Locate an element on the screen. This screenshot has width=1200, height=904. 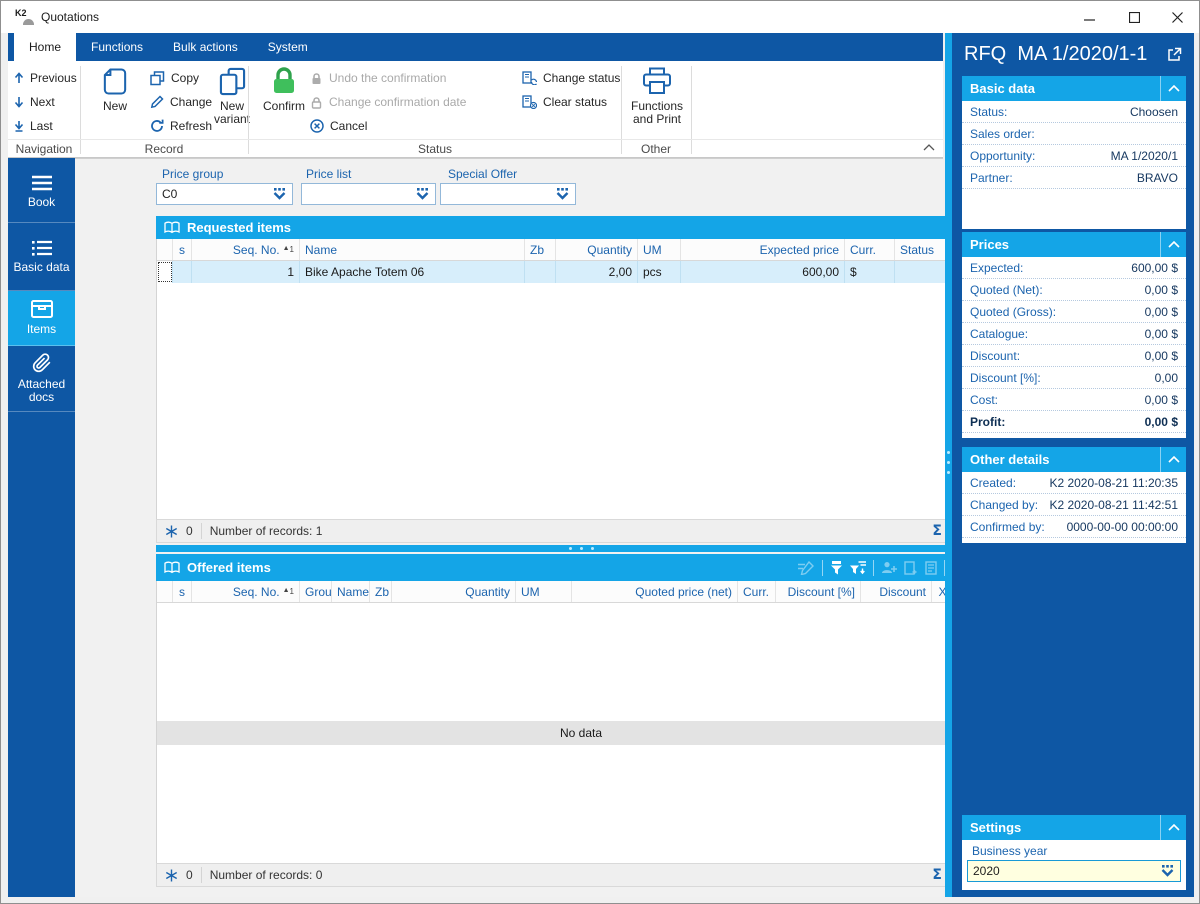
next-button: Next is located at coordinates (34, 102).